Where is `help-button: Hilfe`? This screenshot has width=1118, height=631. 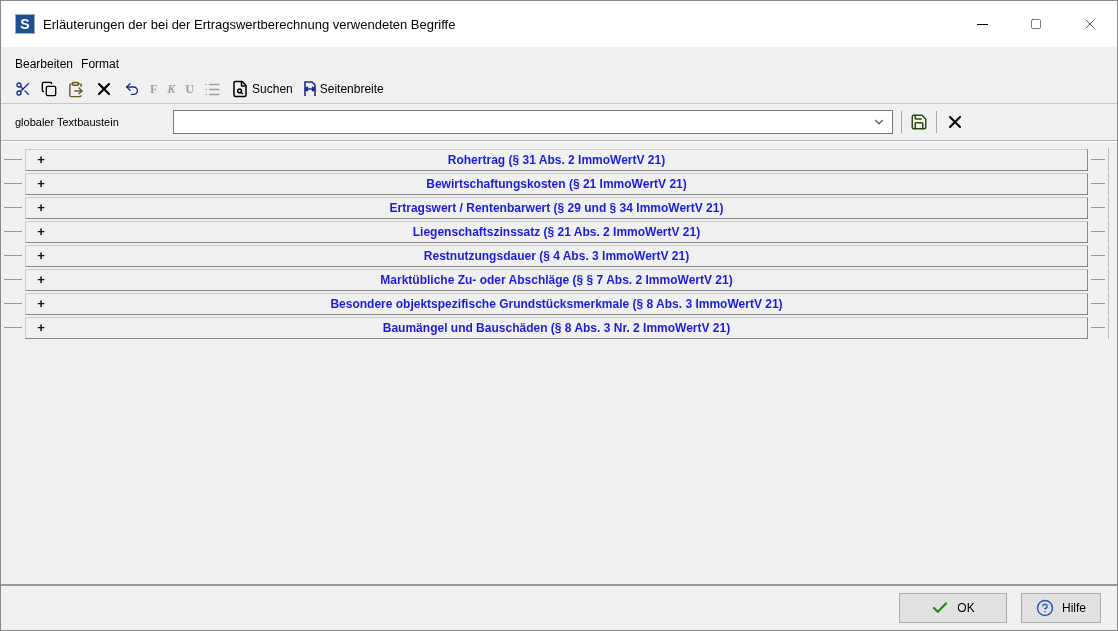
help-button: Hilfe is located at coordinates (1061, 608).